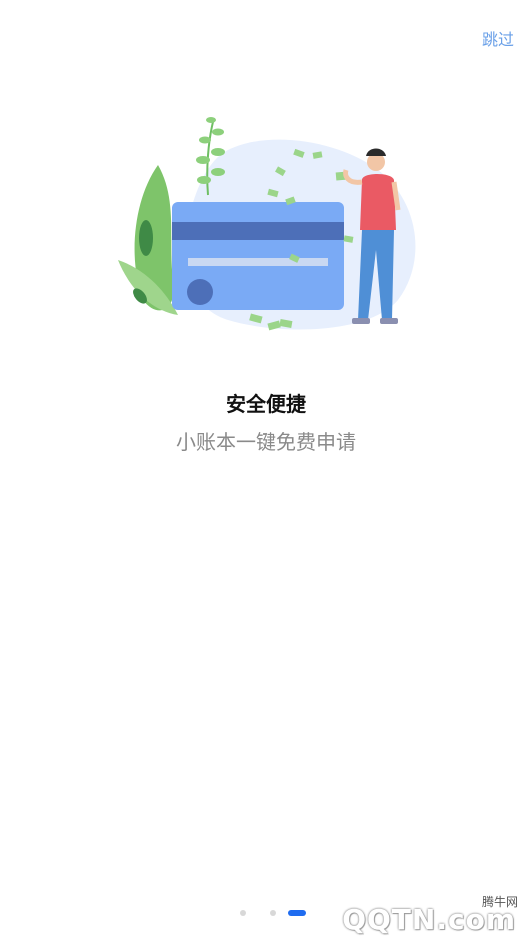  What do you see at coordinates (429, 919) in the screenshot?
I see `watermark-logo: QQTN.com` at bounding box center [429, 919].